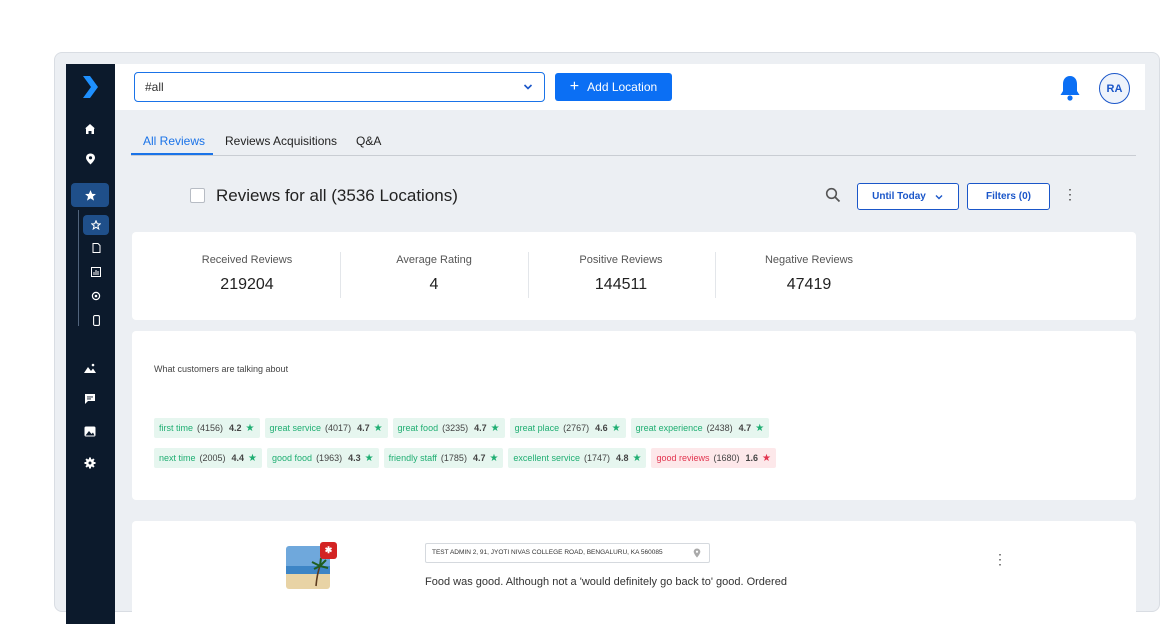  What do you see at coordinates (197, 195) in the screenshot?
I see `select-all-checkbox` at bounding box center [197, 195].